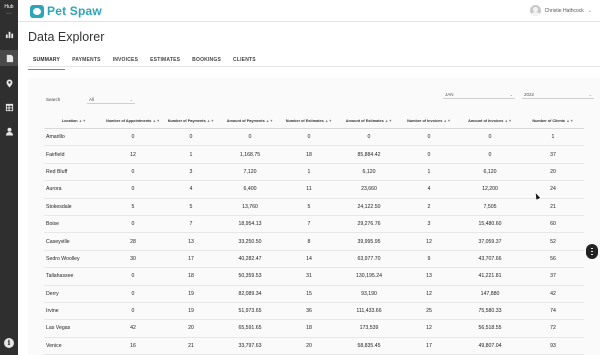 The image size is (600, 355). I want to click on table-cell: 72, so click(553, 328).